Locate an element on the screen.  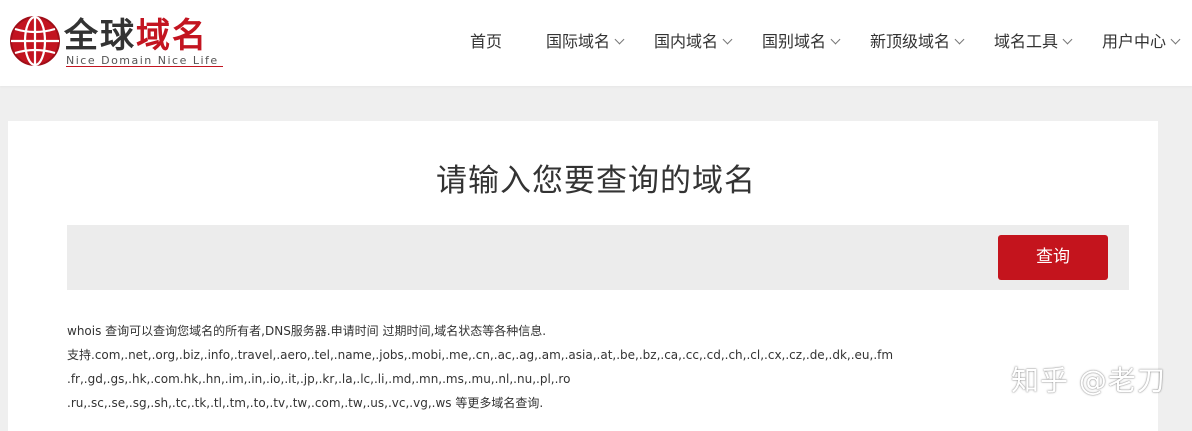
search-box is located at coordinates (598, 257).